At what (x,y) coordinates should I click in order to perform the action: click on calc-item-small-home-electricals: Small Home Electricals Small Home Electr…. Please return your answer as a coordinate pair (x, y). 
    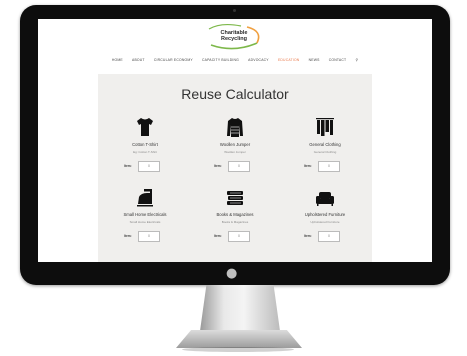
    Looking at the image, I should click on (145, 224).